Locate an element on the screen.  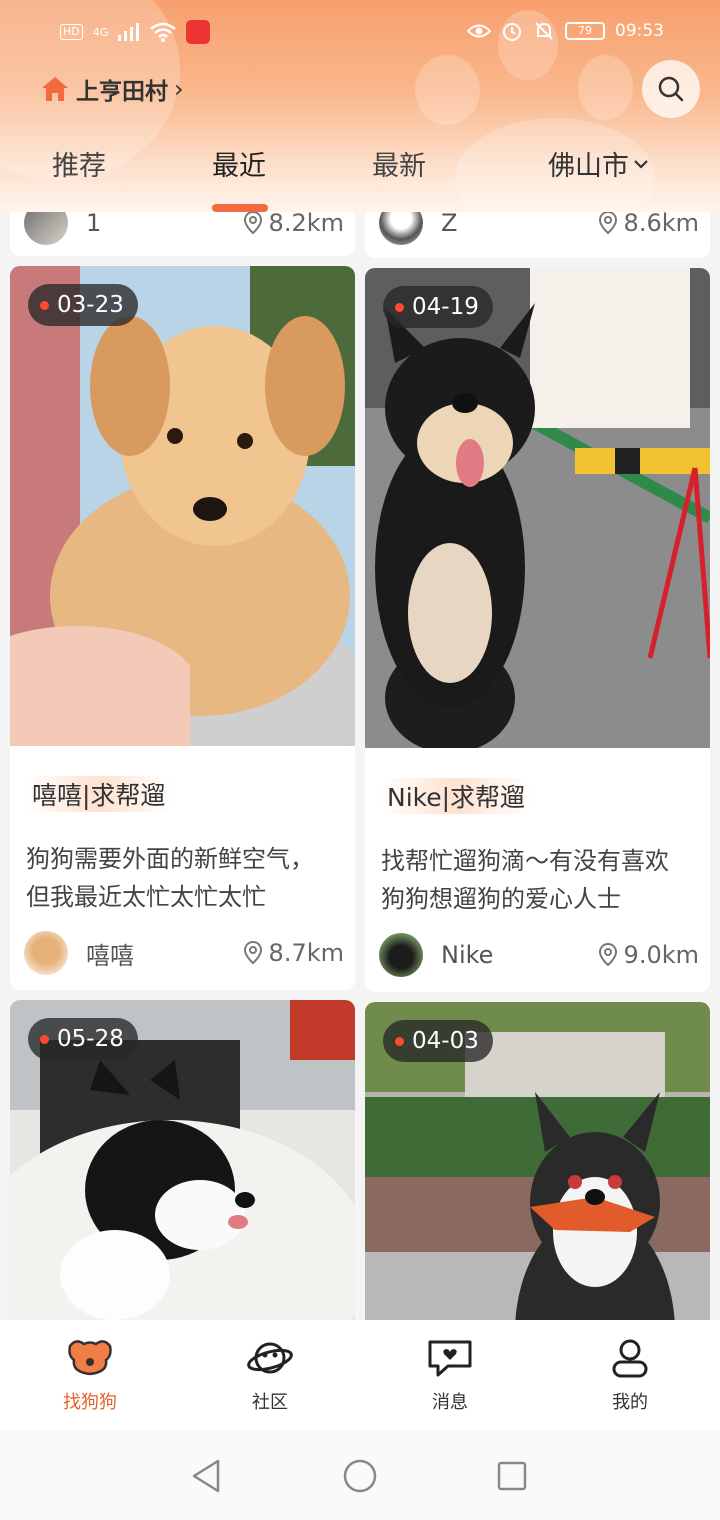
nav-label: 消息 is located at coordinates (450, 1402).